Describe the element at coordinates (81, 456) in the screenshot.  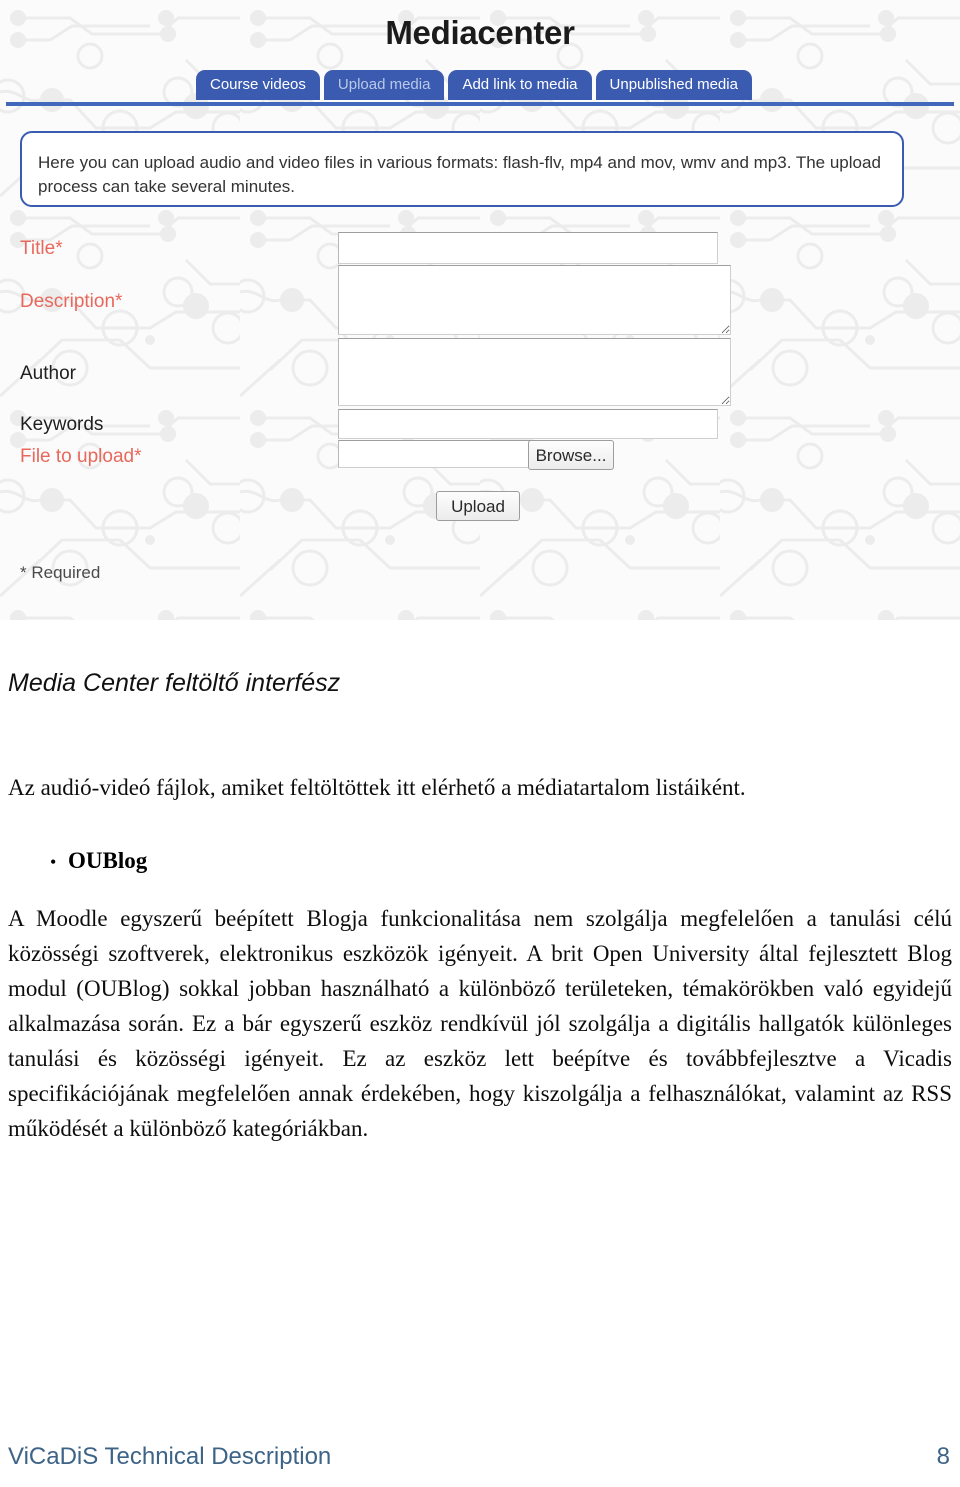
I see `label-file-to-upload: File to upload*` at that location.